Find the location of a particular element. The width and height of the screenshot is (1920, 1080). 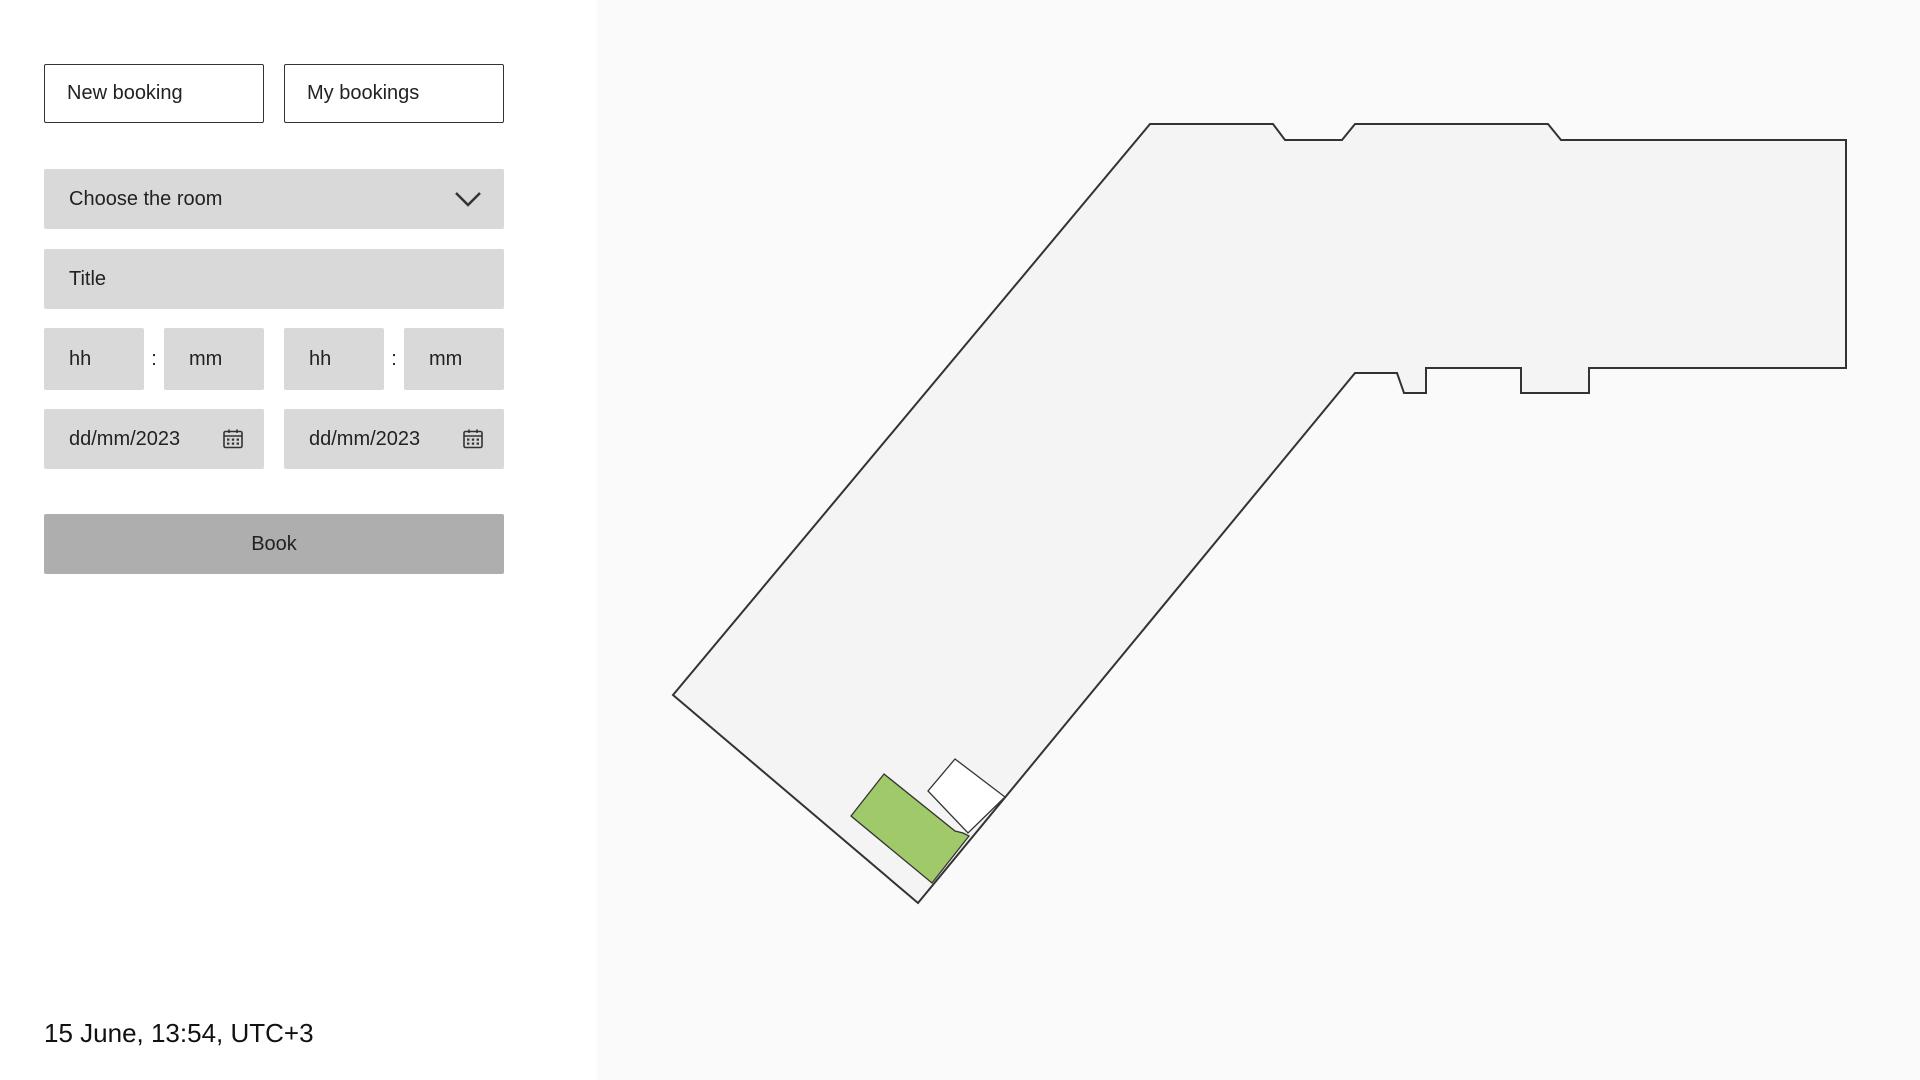

end-minutes-input: mm is located at coordinates (454, 359).